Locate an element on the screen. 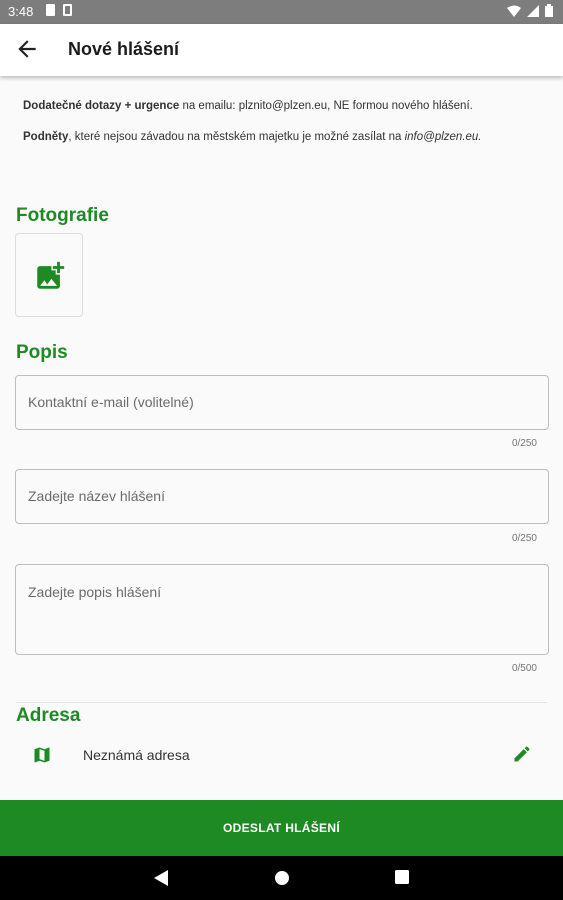  report-description-field: Zadejte popis hlášení is located at coordinates (282, 609).